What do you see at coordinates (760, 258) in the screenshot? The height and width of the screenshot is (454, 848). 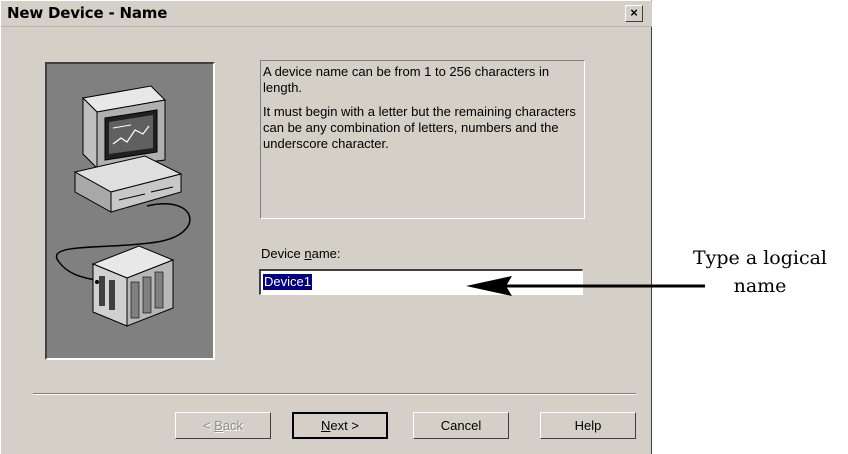 I see `annotation-line-1: Type a logical` at bounding box center [760, 258].